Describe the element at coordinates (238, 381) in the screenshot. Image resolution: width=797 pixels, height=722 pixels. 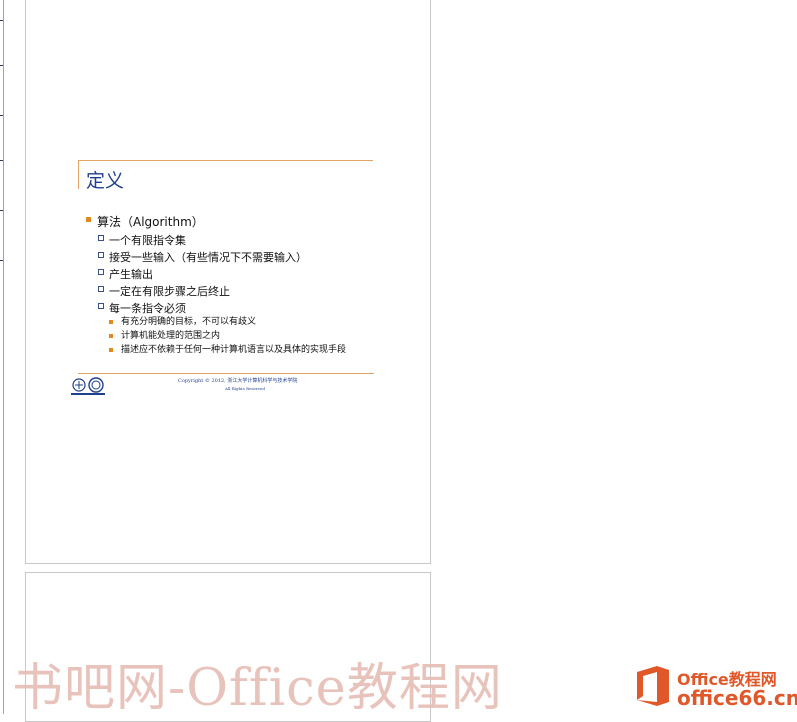
I see `slide-copyright: Copyright © 2012, 浙江大学计算机科学与技术学院` at that location.